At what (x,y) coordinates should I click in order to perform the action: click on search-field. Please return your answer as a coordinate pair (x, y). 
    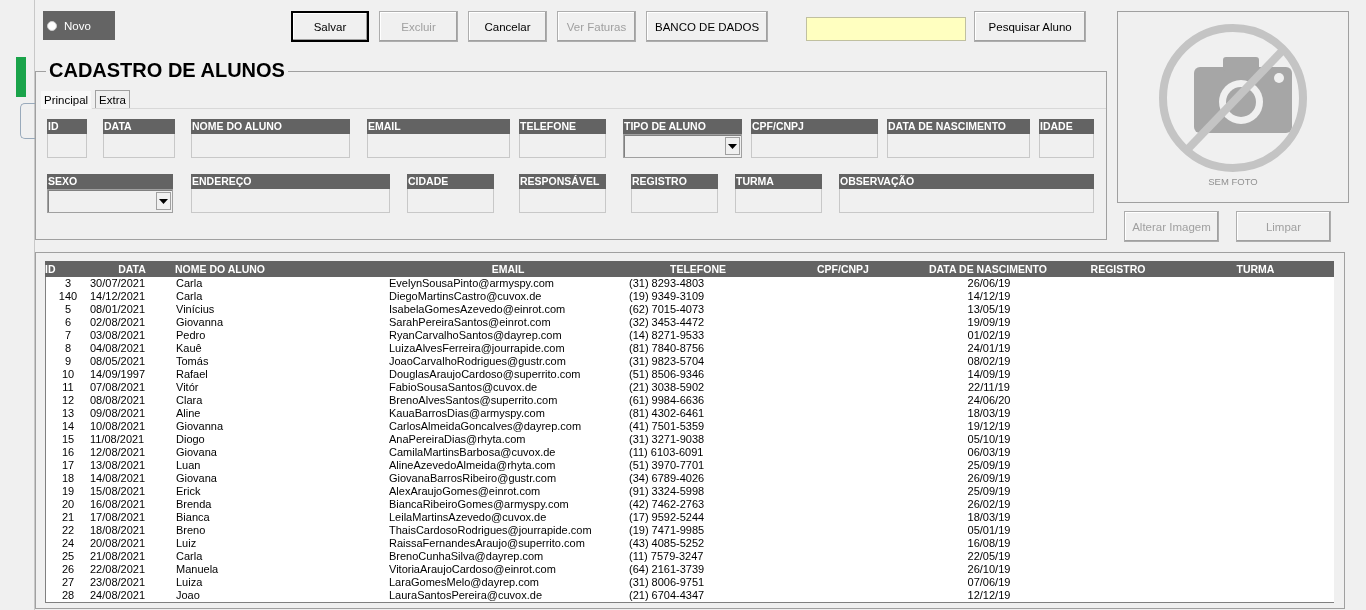
    Looking at the image, I should click on (886, 29).